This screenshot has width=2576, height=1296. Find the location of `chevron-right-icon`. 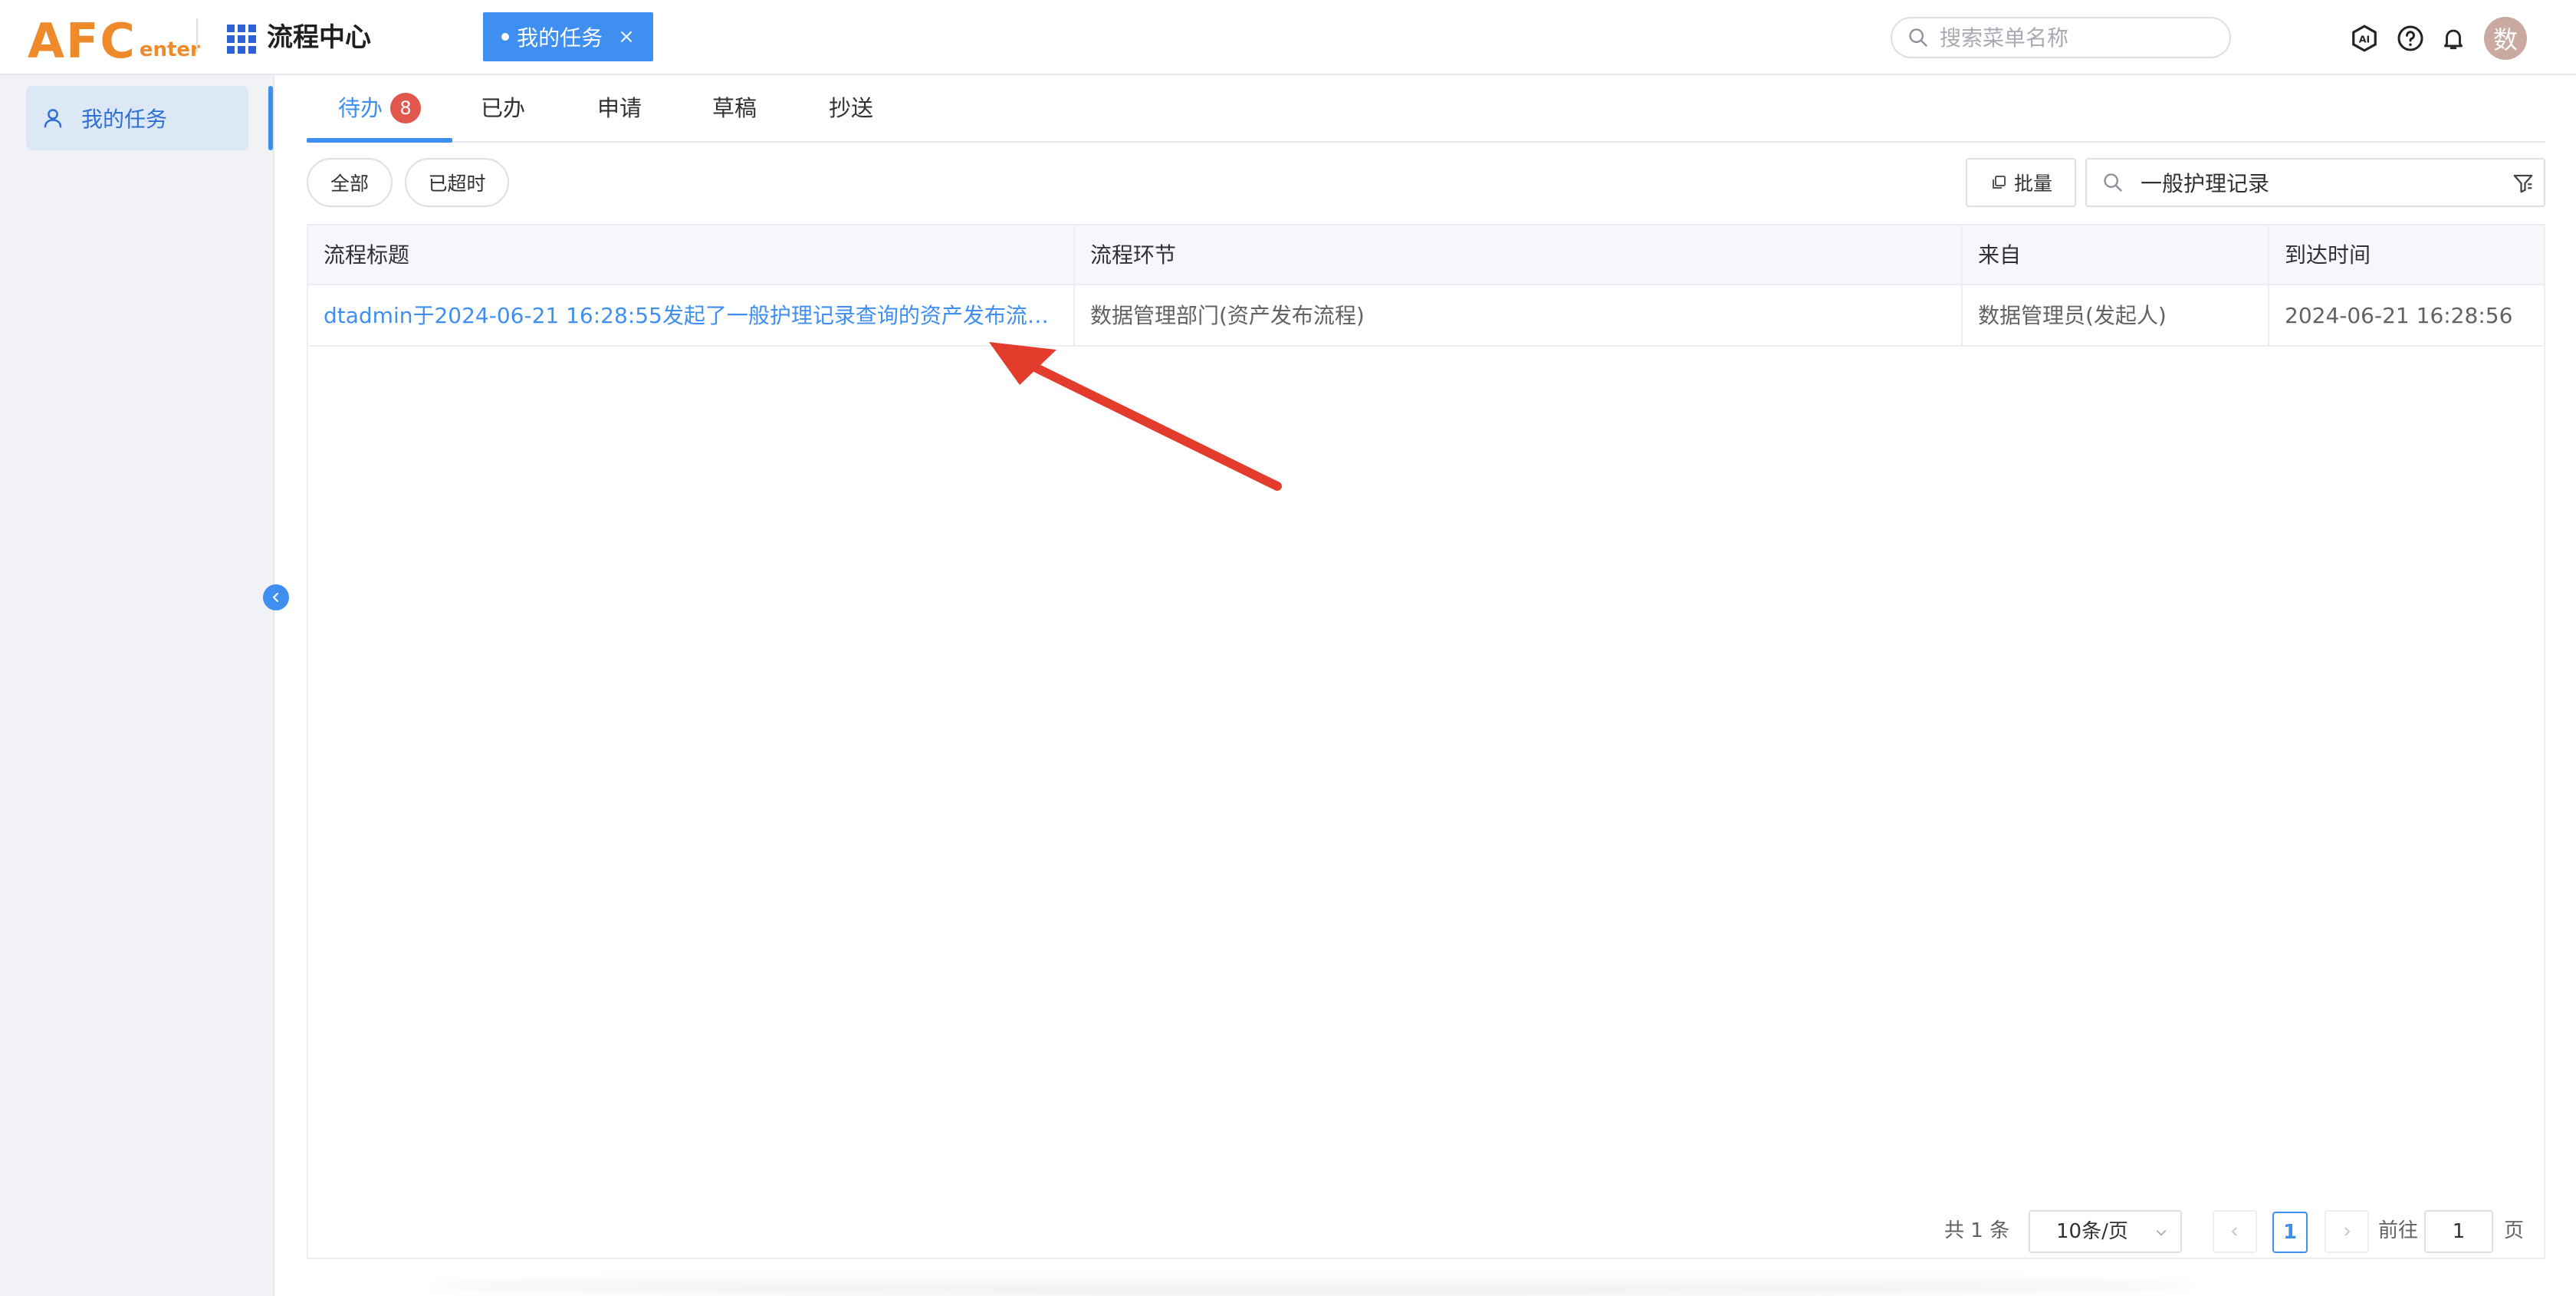

chevron-right-icon is located at coordinates (2347, 1231).